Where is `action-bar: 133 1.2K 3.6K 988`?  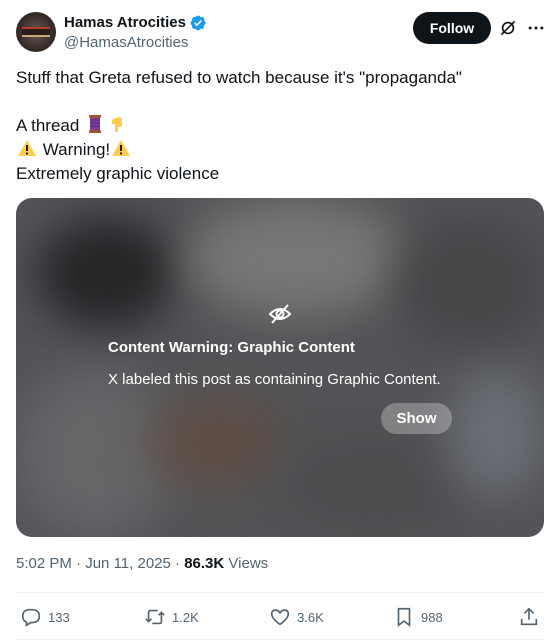
action-bar: 133 1.2K 3.6K 988 is located at coordinates (280, 617).